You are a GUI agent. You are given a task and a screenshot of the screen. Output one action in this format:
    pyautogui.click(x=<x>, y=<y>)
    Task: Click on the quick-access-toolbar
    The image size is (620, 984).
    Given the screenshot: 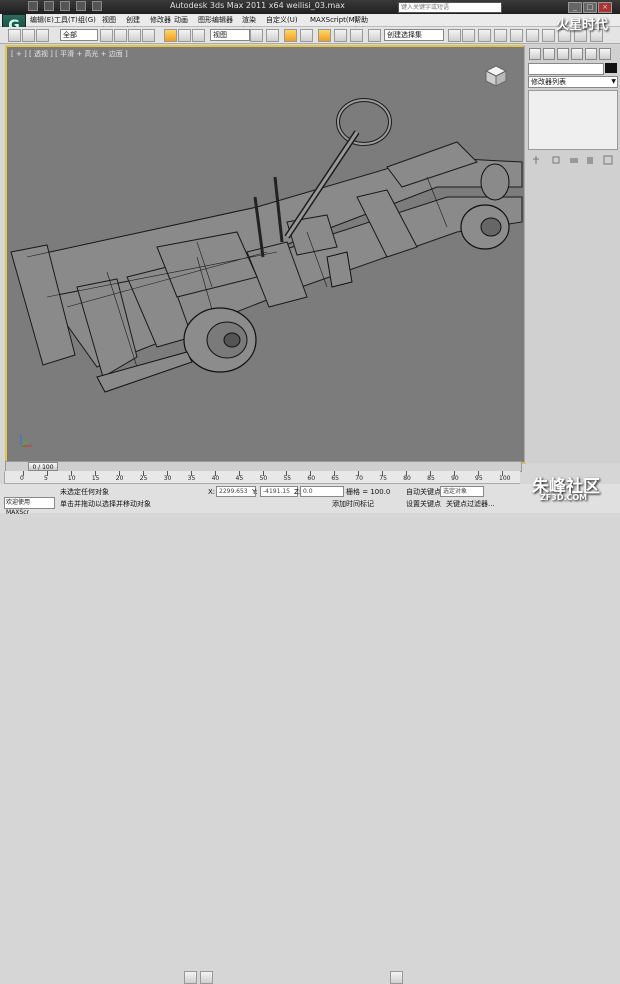 What is the action you would take?
    pyautogui.click(x=65, y=6)
    